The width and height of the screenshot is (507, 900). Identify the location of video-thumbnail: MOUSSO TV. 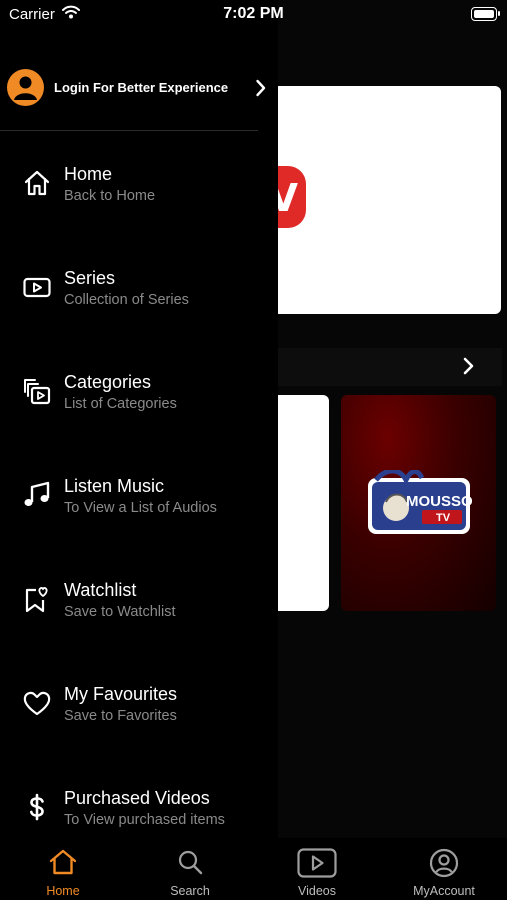
(418, 503).